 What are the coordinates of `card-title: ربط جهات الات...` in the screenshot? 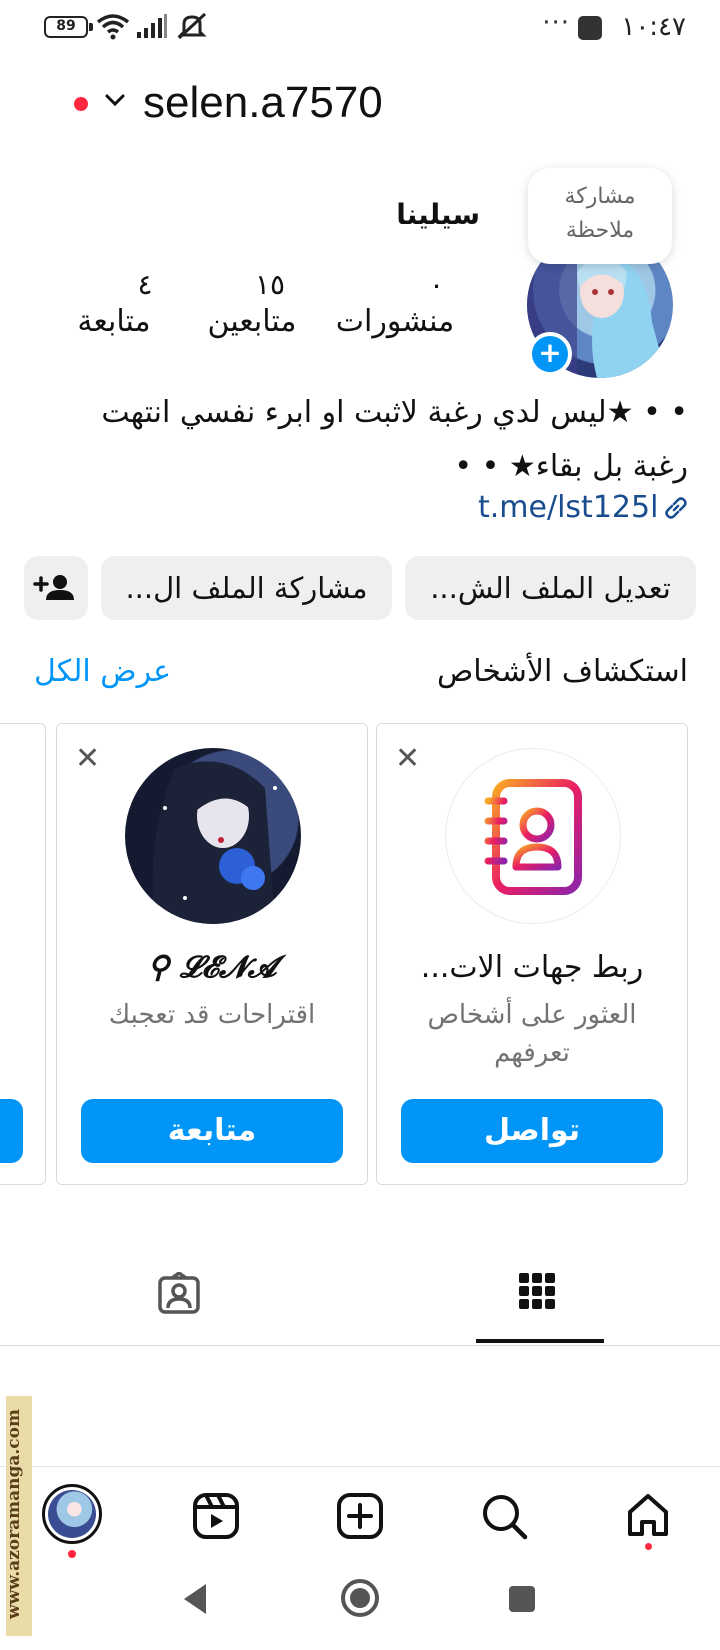 It's located at (532, 967).